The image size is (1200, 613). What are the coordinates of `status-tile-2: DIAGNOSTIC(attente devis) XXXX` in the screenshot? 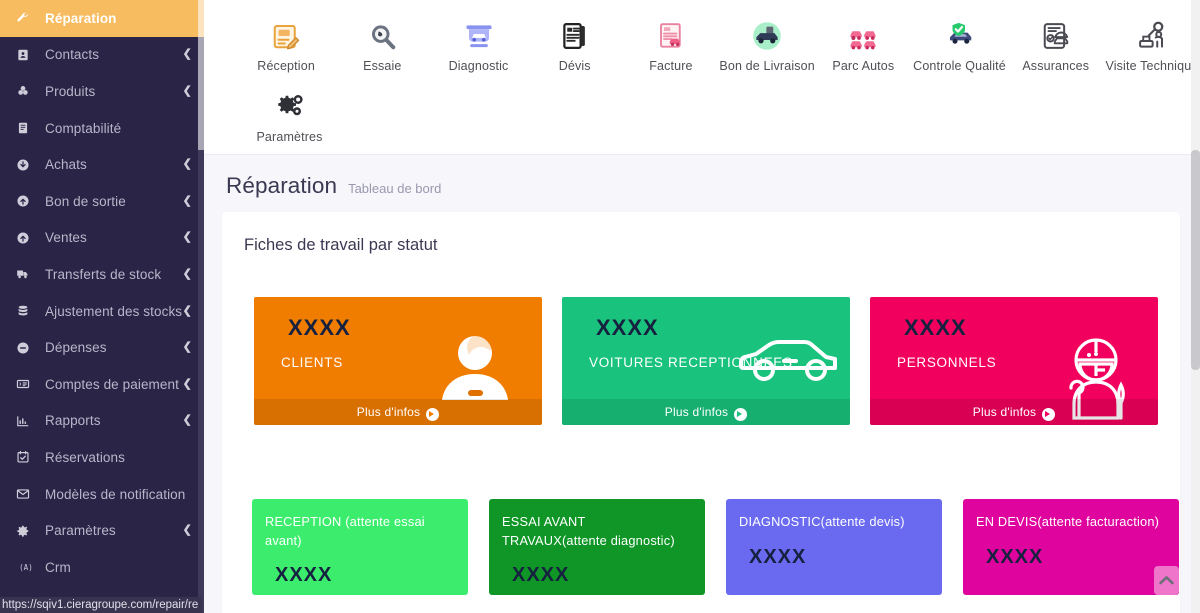 It's located at (834, 547).